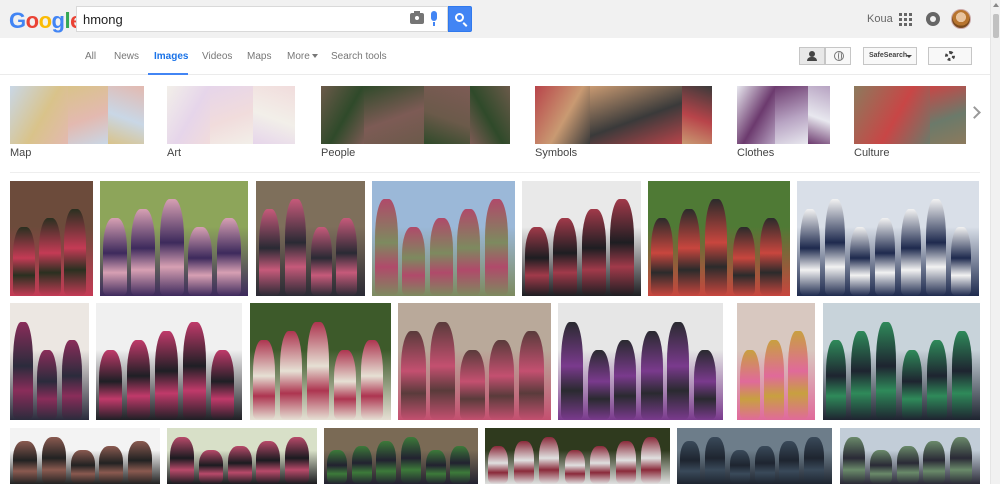 The width and height of the screenshot is (1000, 484). I want to click on tab-more: More, so click(302, 56).